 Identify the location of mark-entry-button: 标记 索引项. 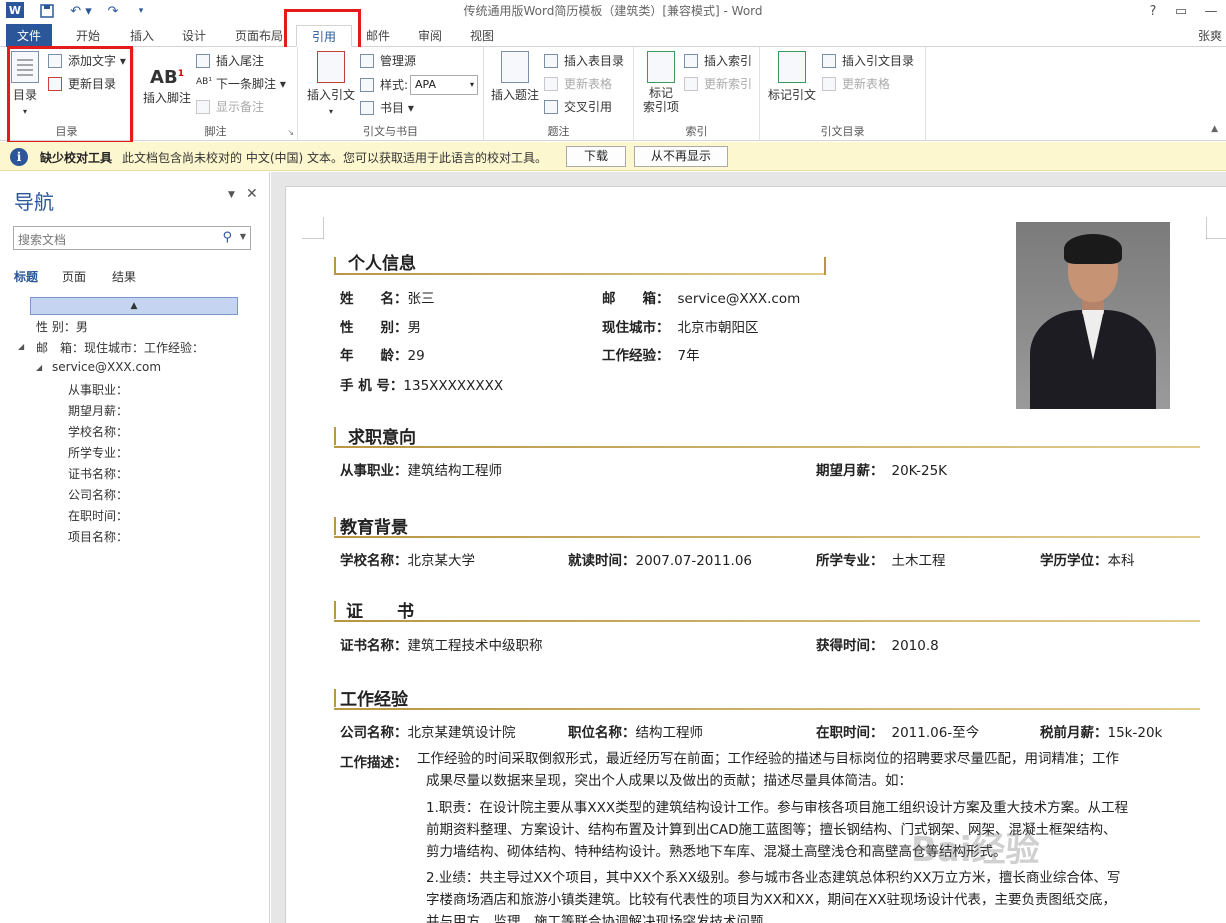
(661, 82).